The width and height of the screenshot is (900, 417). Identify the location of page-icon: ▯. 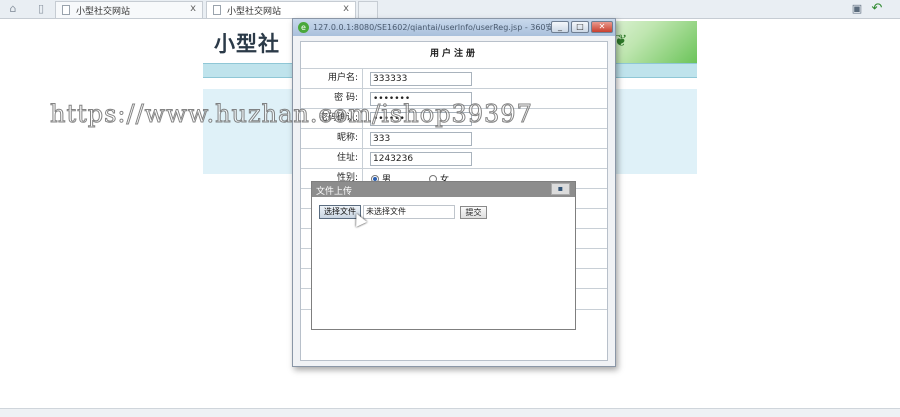
(41, 9).